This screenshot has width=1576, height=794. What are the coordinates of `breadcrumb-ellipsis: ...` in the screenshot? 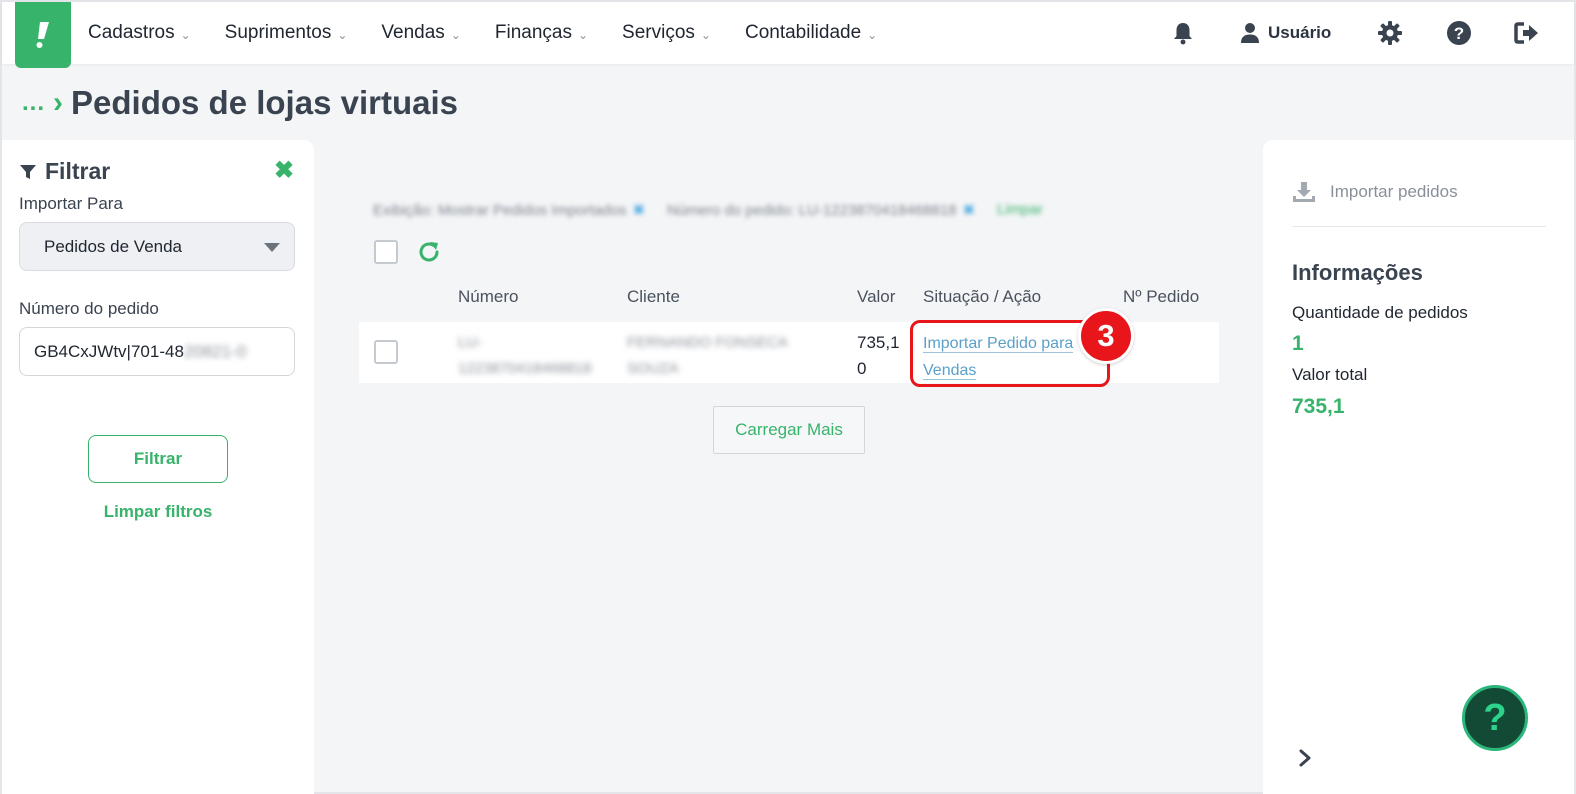 It's located at (33, 103).